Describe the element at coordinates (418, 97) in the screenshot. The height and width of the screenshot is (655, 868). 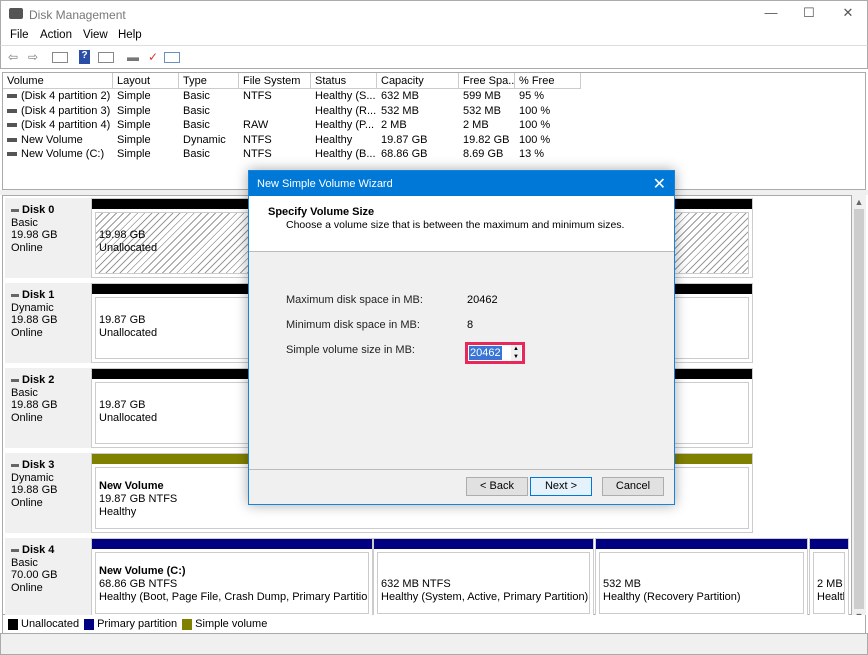
I see `table-cell: 632 MB` at that location.